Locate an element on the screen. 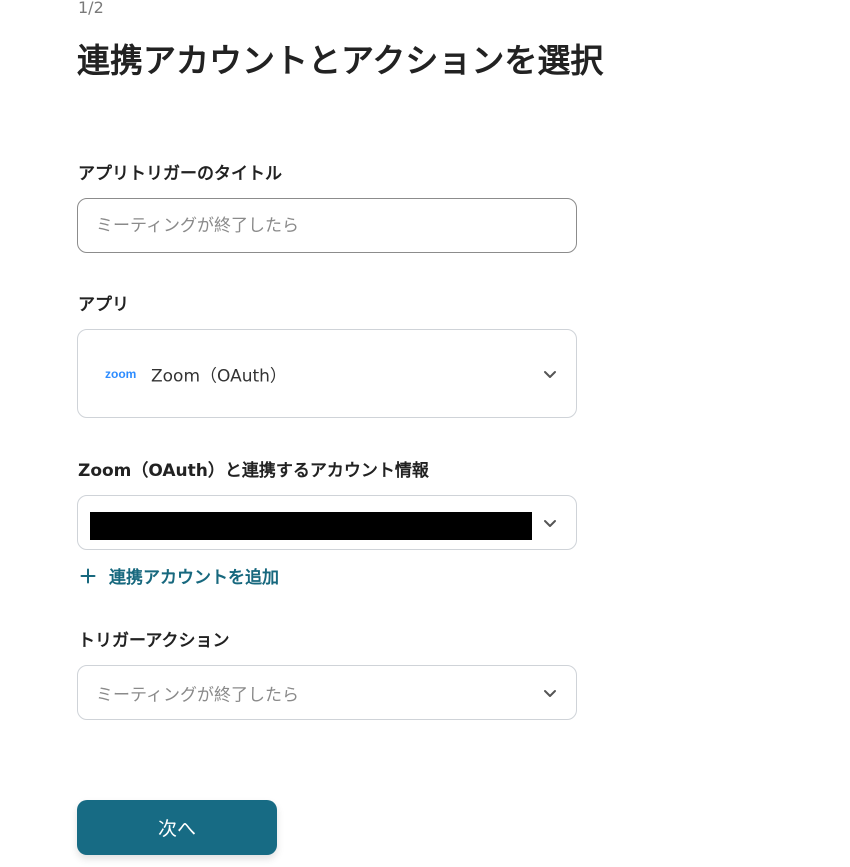  plus-icon is located at coordinates (88, 575).